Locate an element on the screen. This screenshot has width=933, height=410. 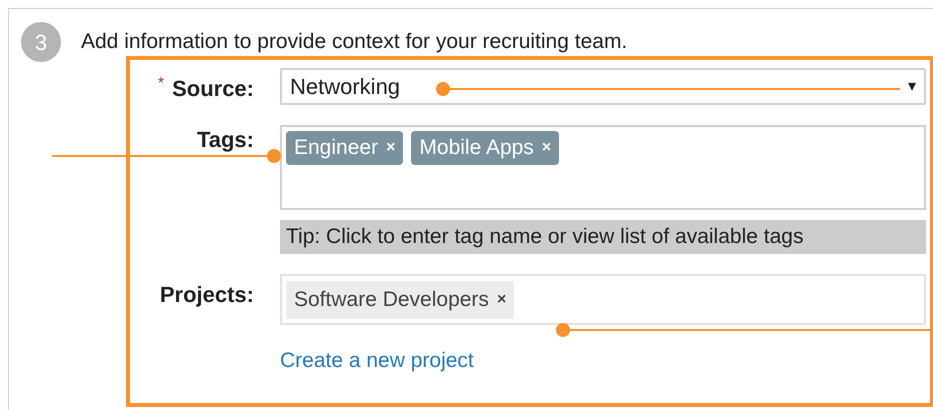
source-select: Networking ▾ is located at coordinates (603, 86).